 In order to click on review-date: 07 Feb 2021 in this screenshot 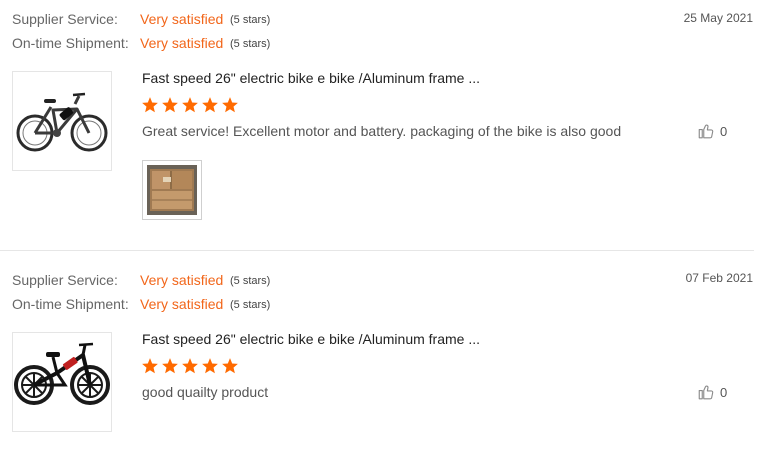, I will do `click(719, 278)`.